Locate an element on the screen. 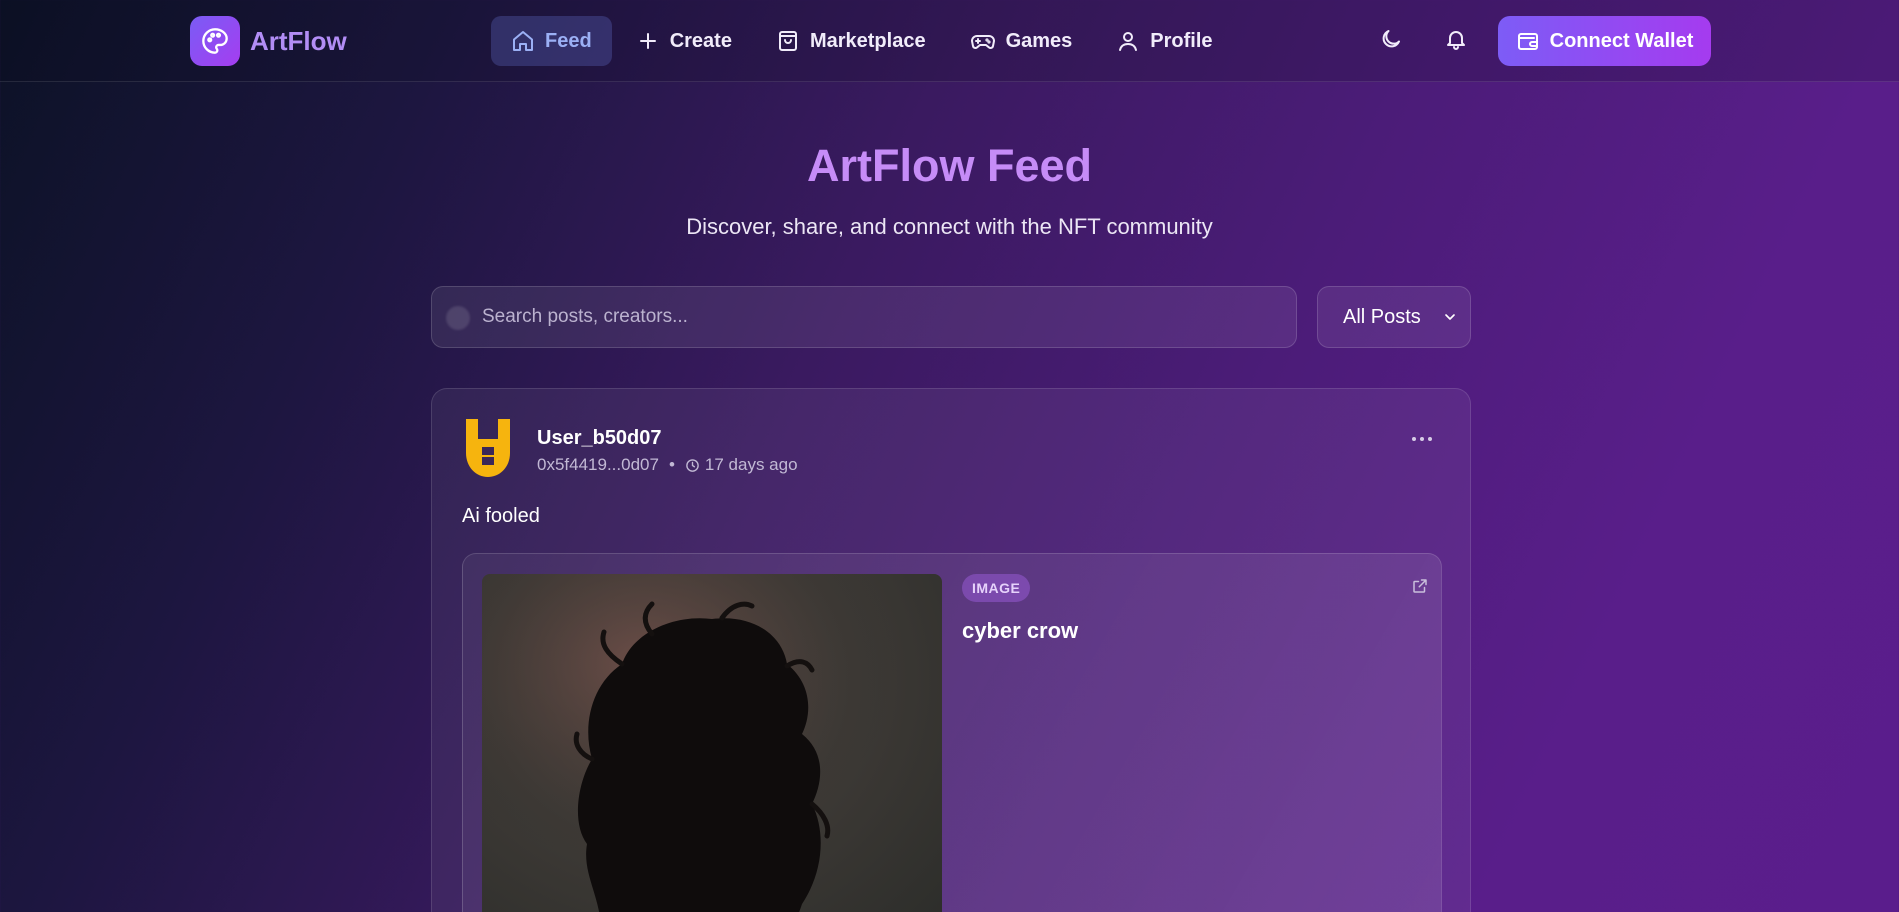  main-nav: Feed Create Marketplace Games Profile is located at coordinates (864, 41).